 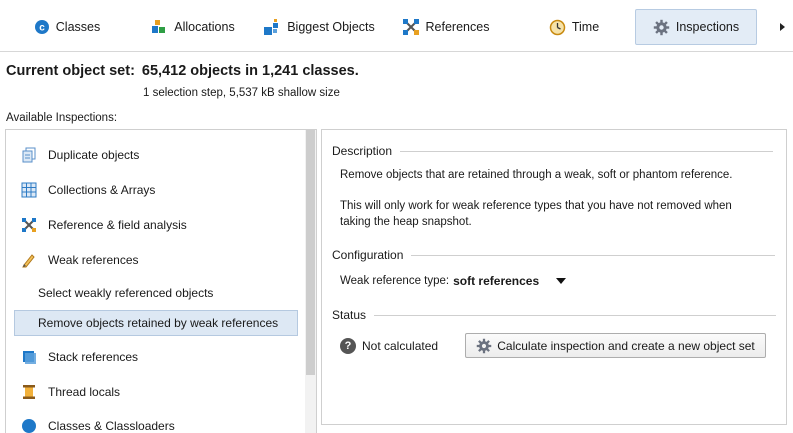 I want to click on inspection-label: Classes & Classloaders, so click(x=111, y=426).